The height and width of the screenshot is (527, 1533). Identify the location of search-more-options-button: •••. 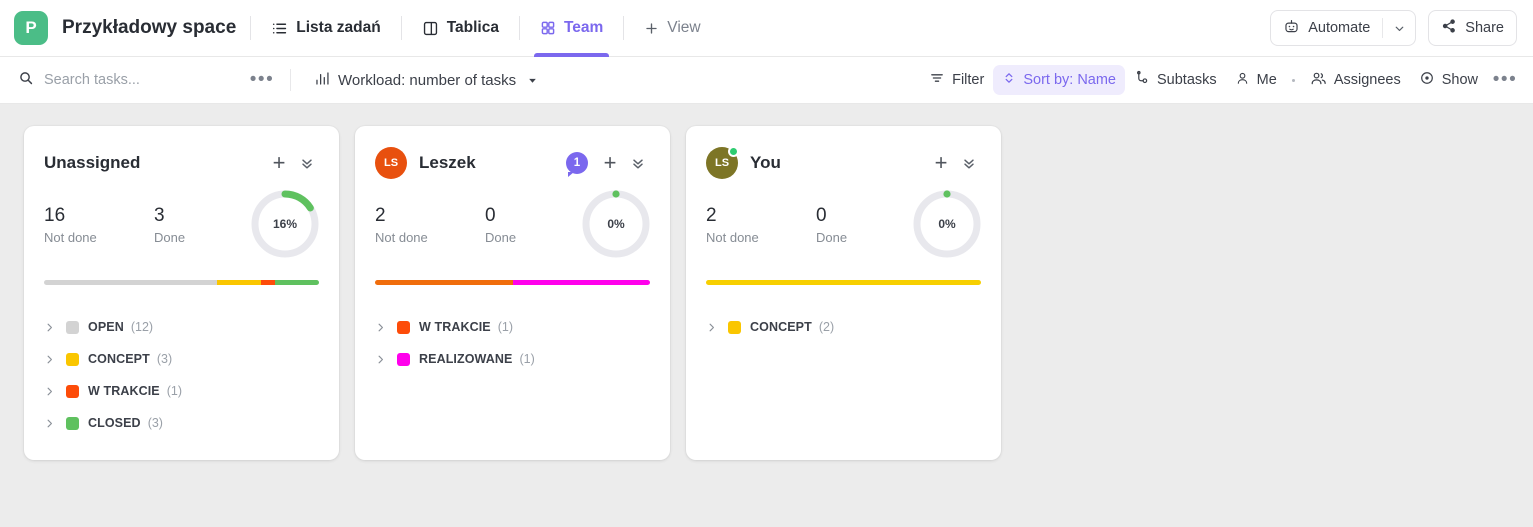
(262, 80).